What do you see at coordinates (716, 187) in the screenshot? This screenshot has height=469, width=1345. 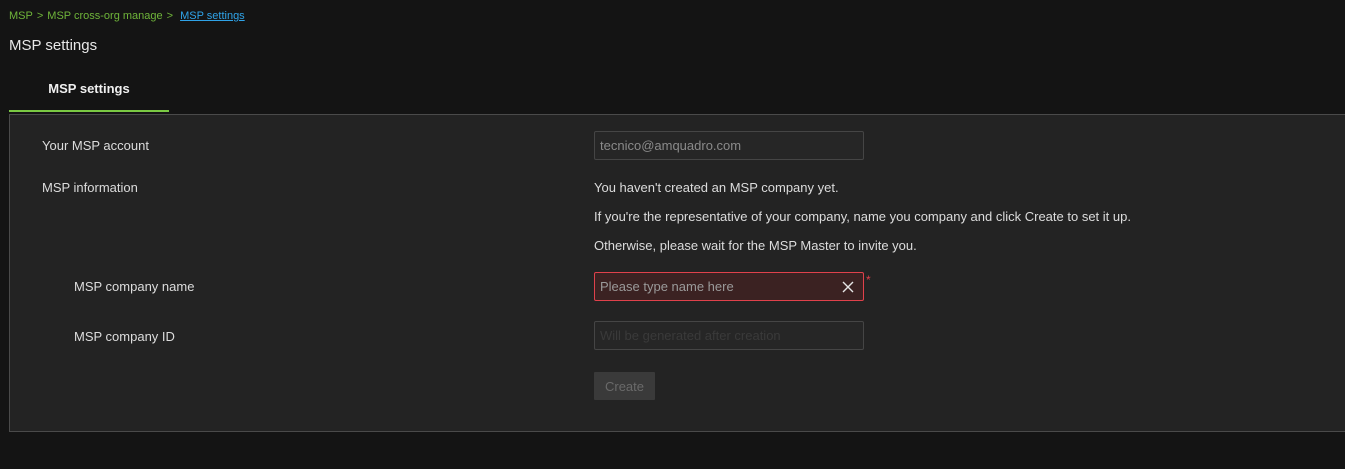 I see `info-line-1: You haven't created an MSP company yet.` at bounding box center [716, 187].